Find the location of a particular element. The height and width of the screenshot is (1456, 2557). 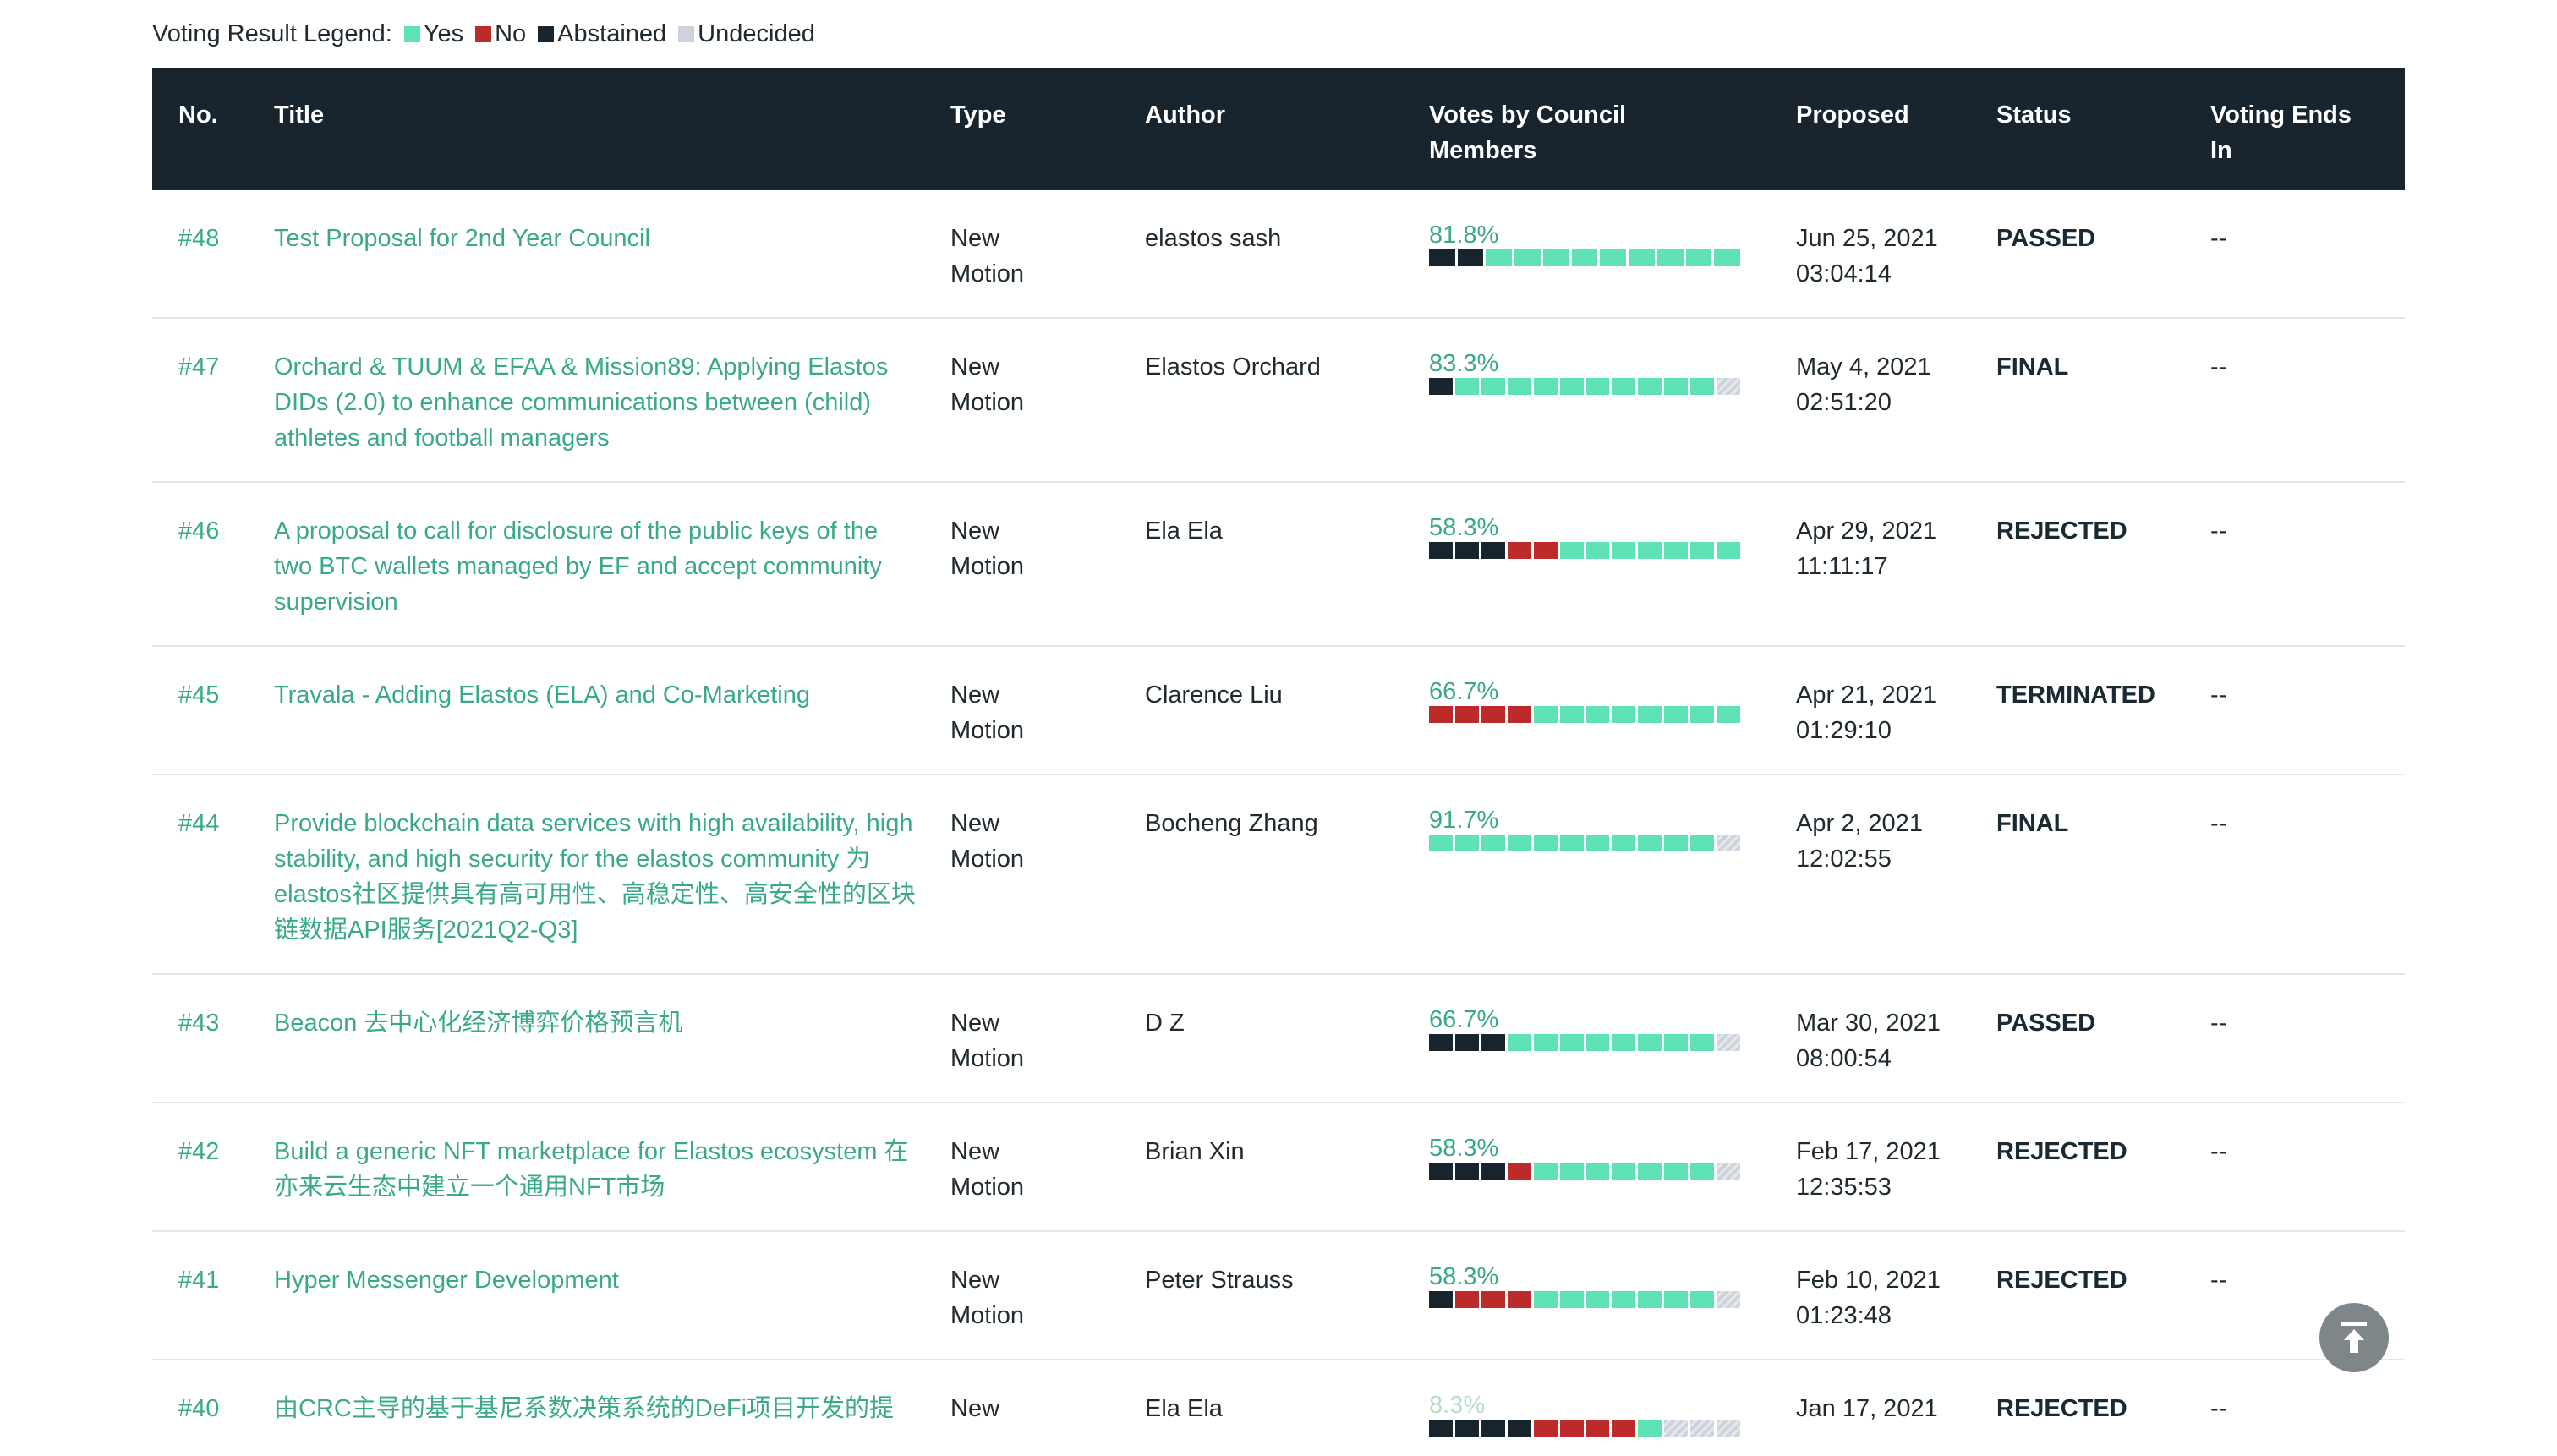

vote-percentage: 66.7% is located at coordinates (1464, 1019).